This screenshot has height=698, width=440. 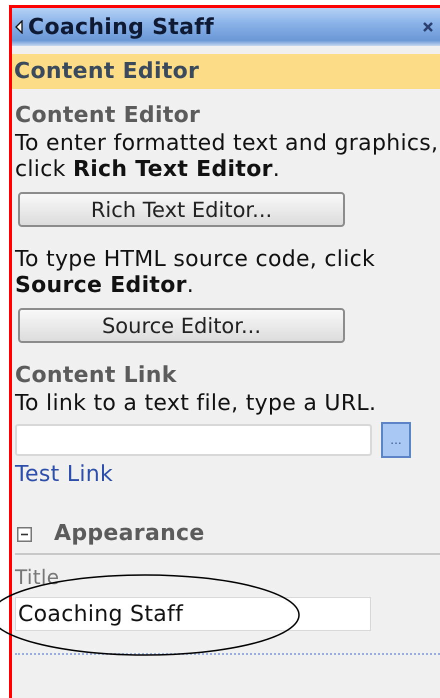 I want to click on section-header: Content Editor, so click(x=226, y=71).